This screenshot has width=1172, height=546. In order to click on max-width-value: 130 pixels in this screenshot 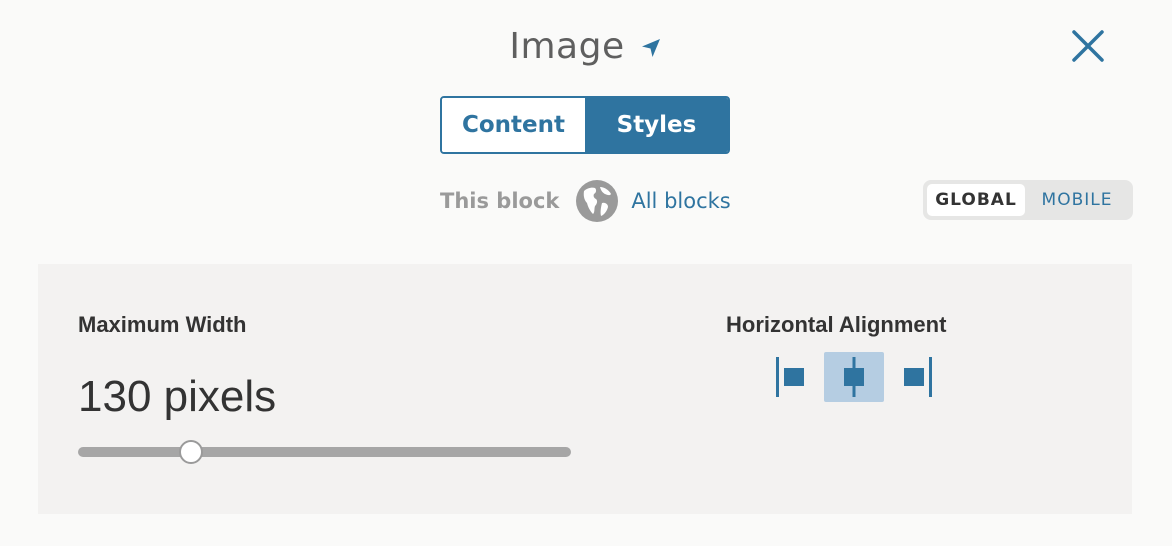, I will do `click(177, 396)`.